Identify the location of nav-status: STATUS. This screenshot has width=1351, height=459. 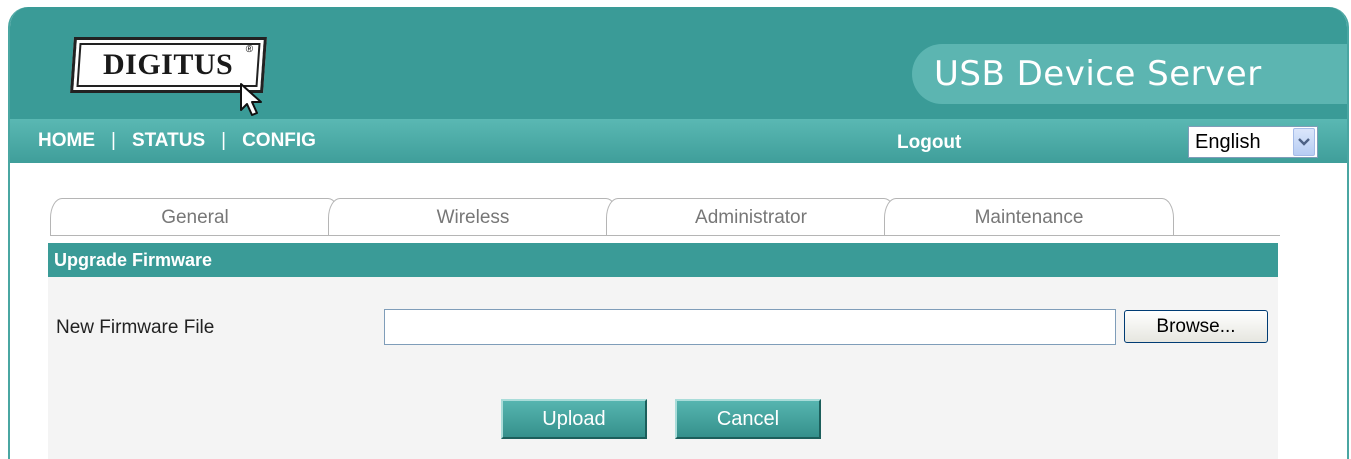
(168, 141).